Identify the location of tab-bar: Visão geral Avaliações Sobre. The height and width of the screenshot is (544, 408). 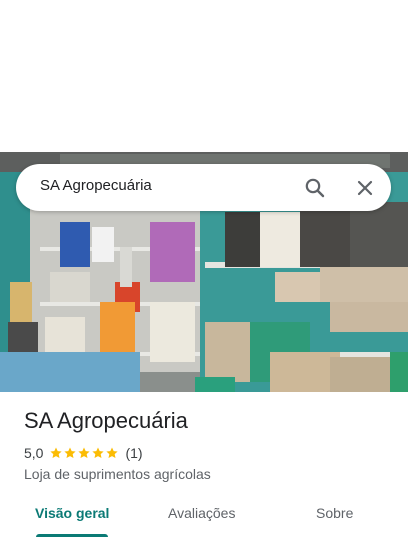
(204, 516).